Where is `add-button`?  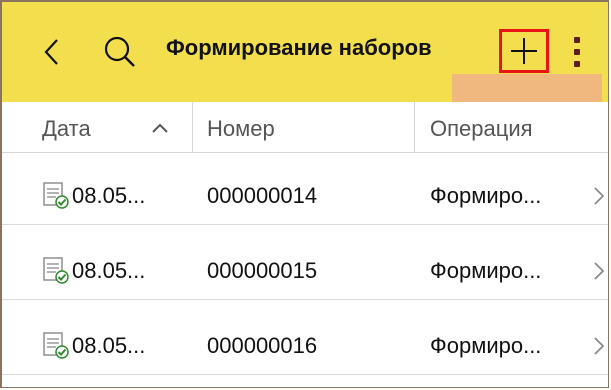
add-button is located at coordinates (524, 51).